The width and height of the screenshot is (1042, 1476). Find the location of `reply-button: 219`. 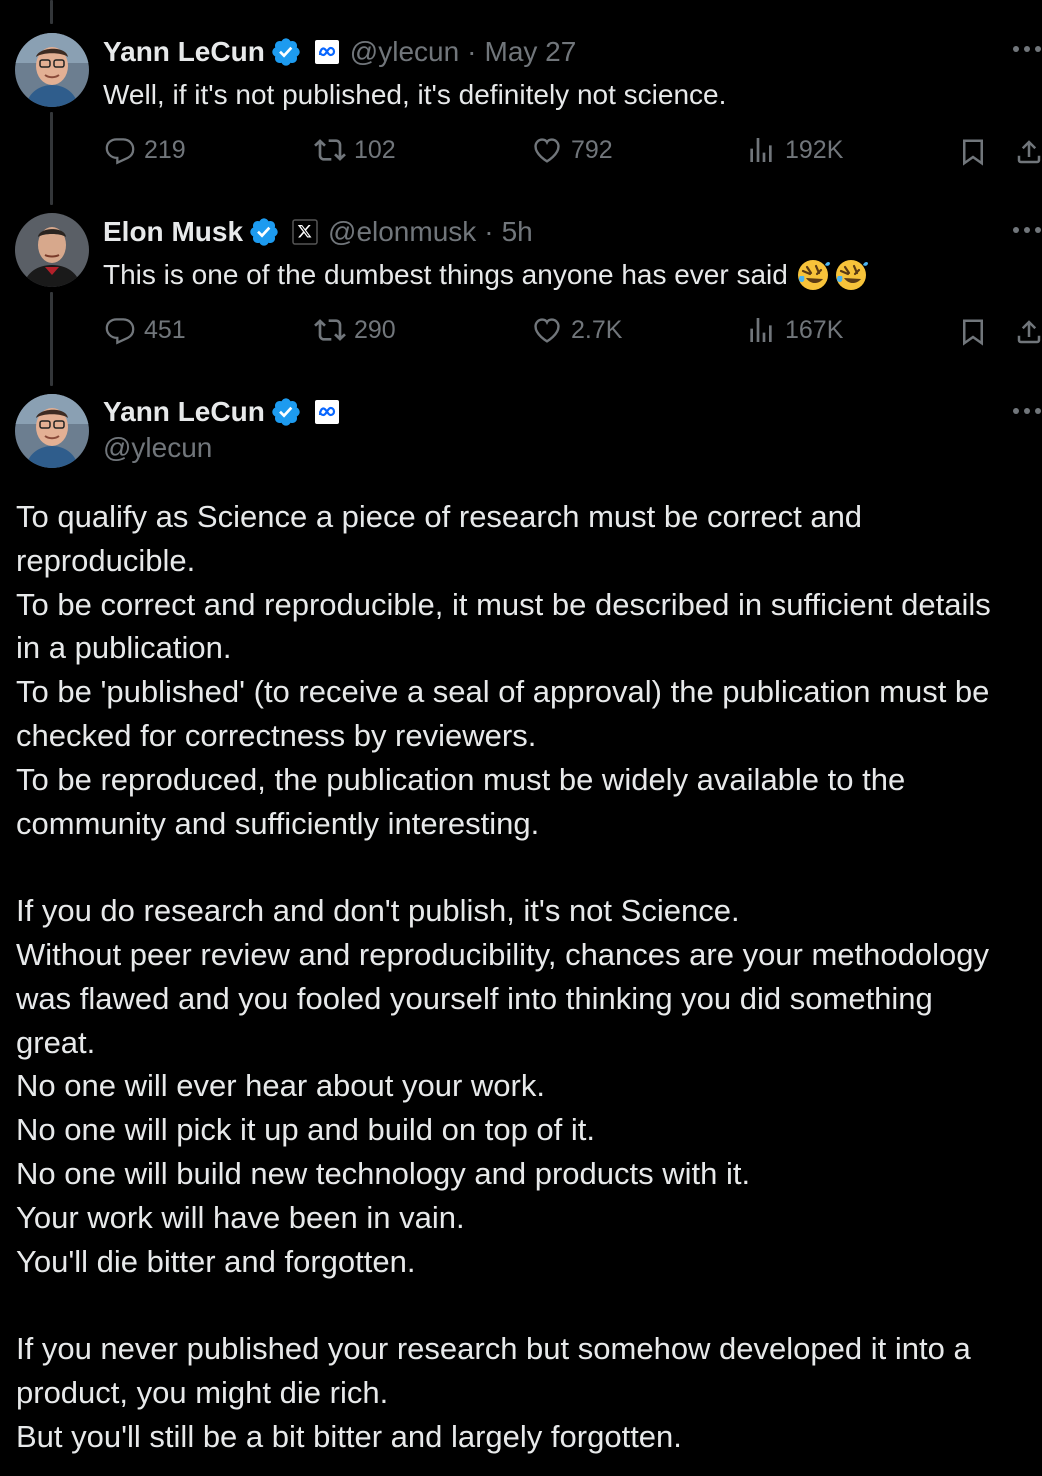

reply-button: 219 is located at coordinates (145, 150).